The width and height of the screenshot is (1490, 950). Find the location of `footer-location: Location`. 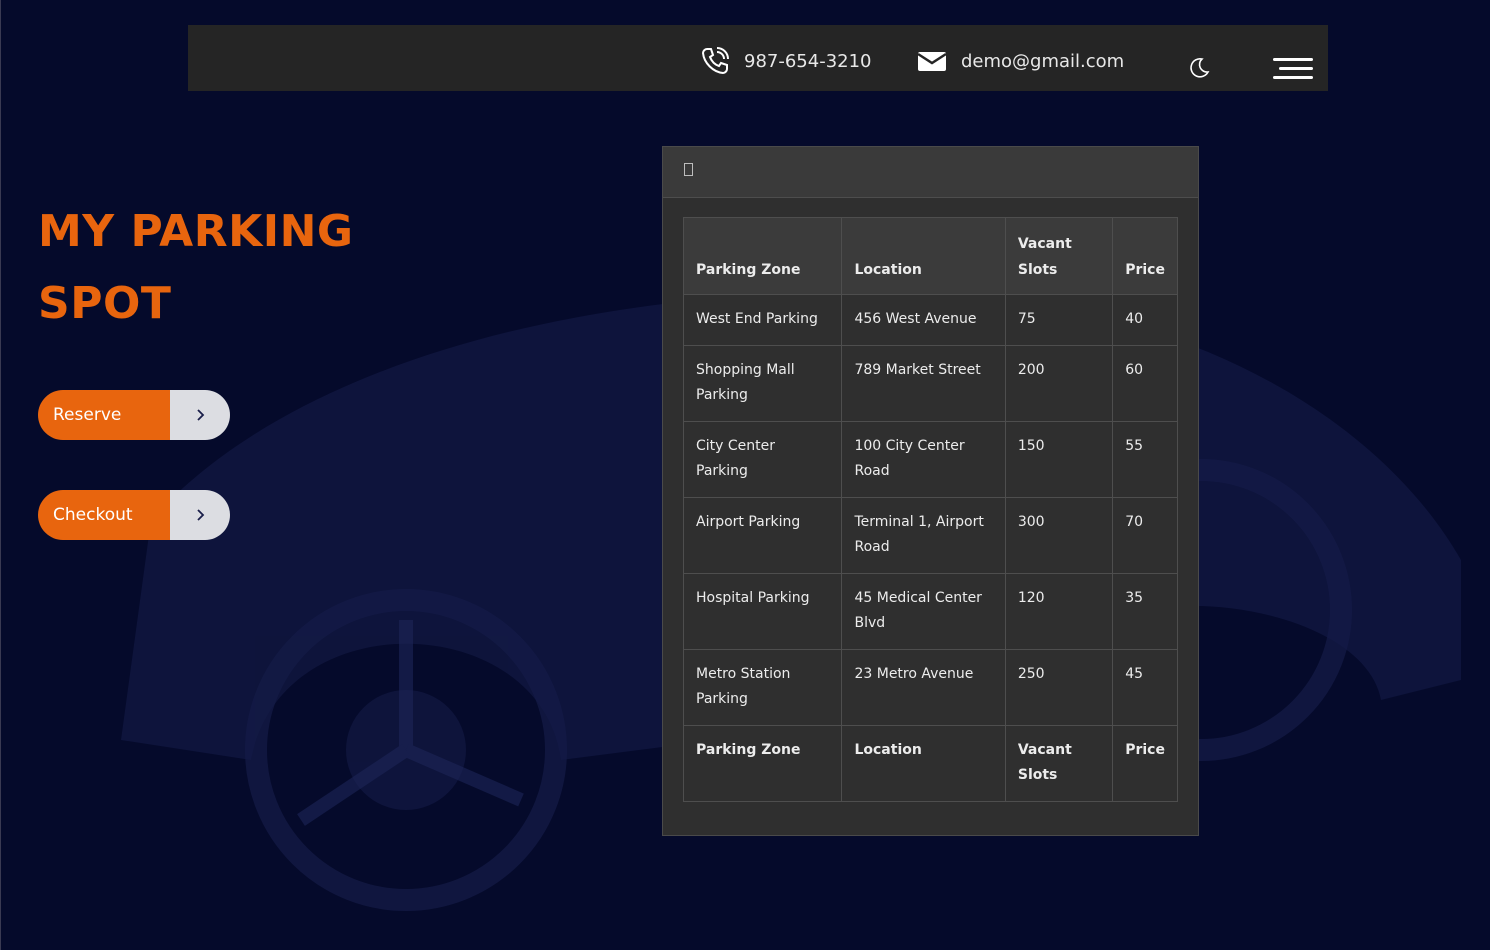

footer-location: Location is located at coordinates (923, 763).